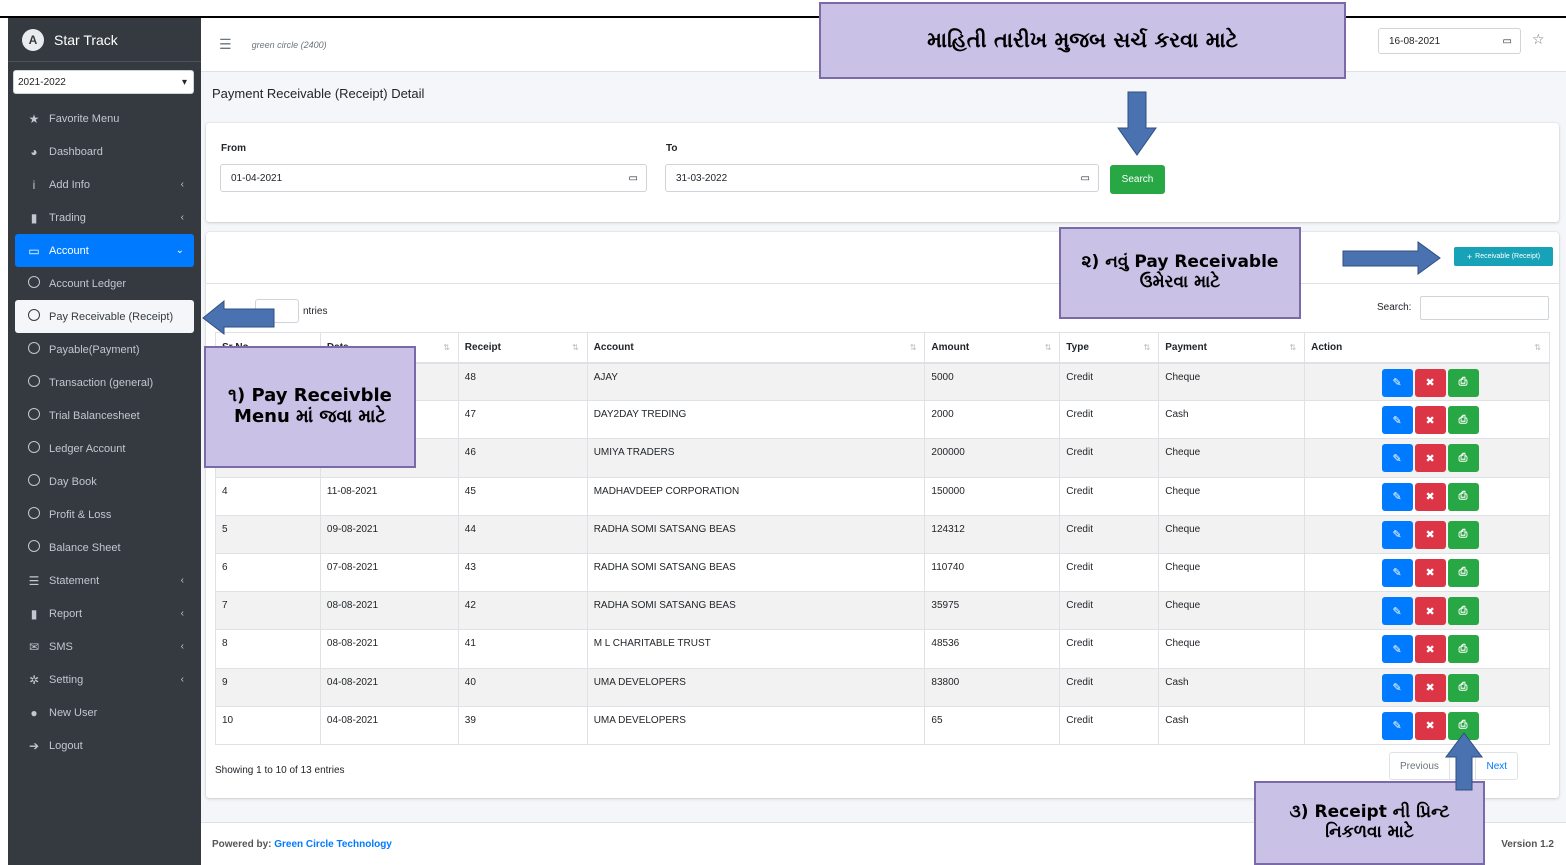 The height and width of the screenshot is (865, 1566). What do you see at coordinates (1137, 123) in the screenshot?
I see `arrow-down-search` at bounding box center [1137, 123].